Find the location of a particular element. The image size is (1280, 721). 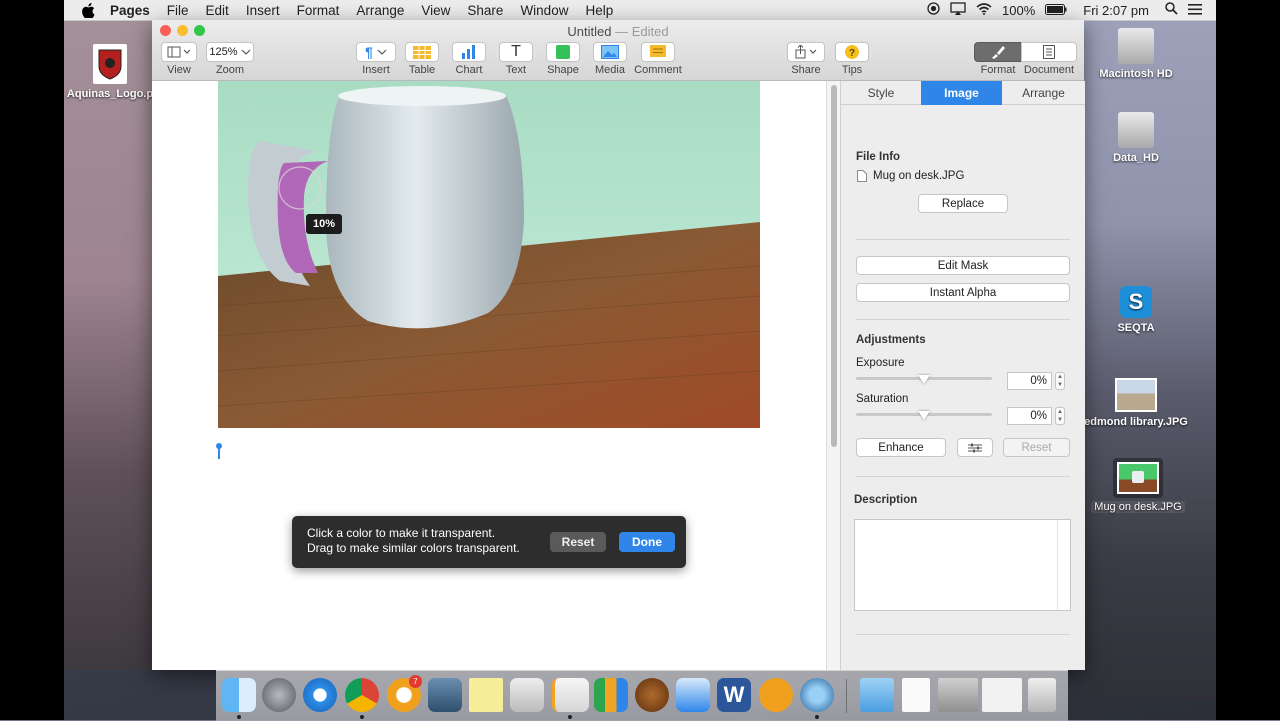

insert-button: ¶ is located at coordinates (376, 52).